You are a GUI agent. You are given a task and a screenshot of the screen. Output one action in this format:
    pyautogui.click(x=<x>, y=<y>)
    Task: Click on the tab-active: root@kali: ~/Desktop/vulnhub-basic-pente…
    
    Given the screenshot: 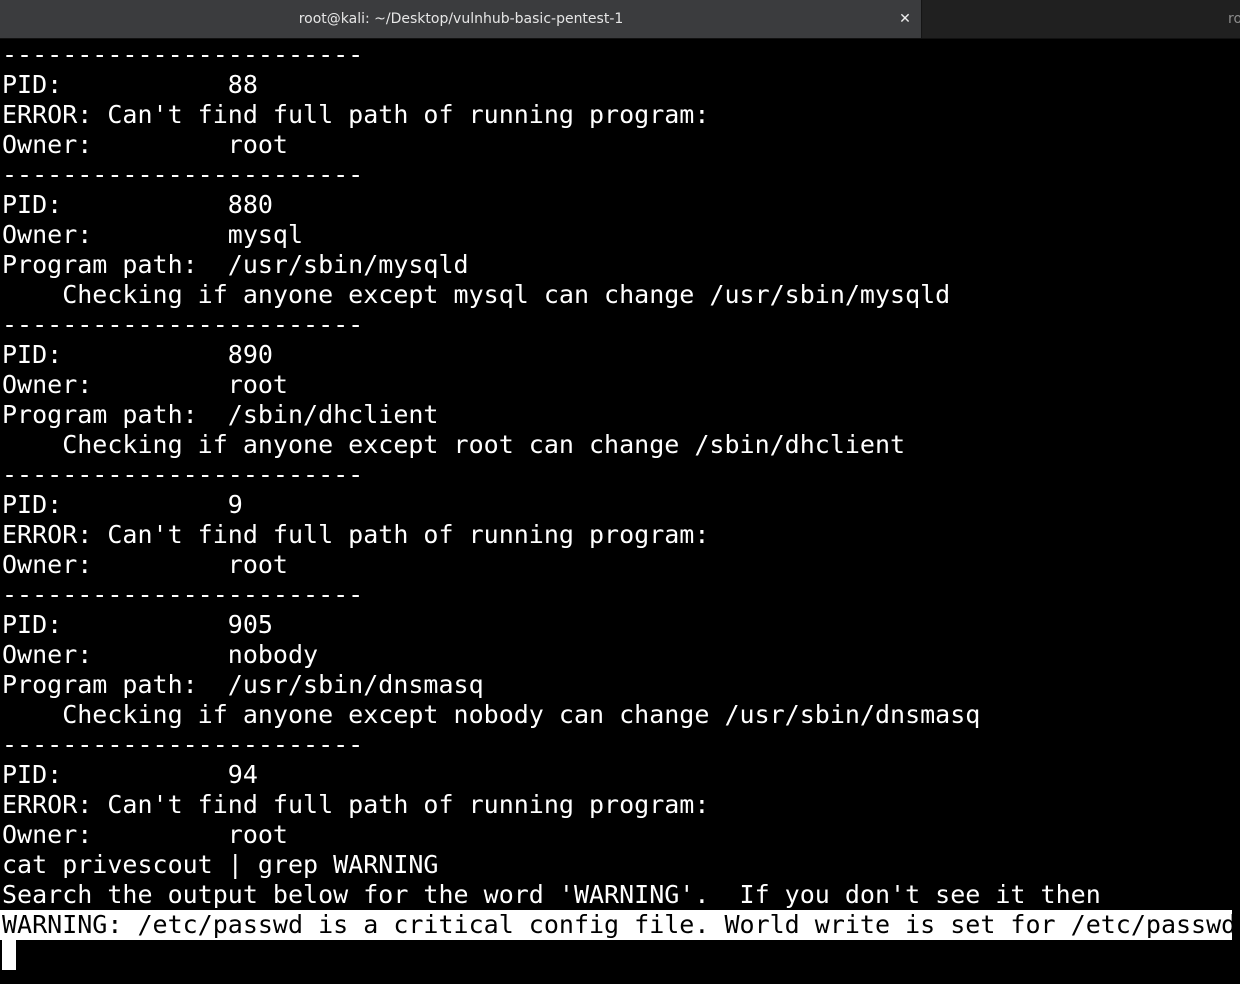 What is the action you would take?
    pyautogui.click(x=461, y=19)
    